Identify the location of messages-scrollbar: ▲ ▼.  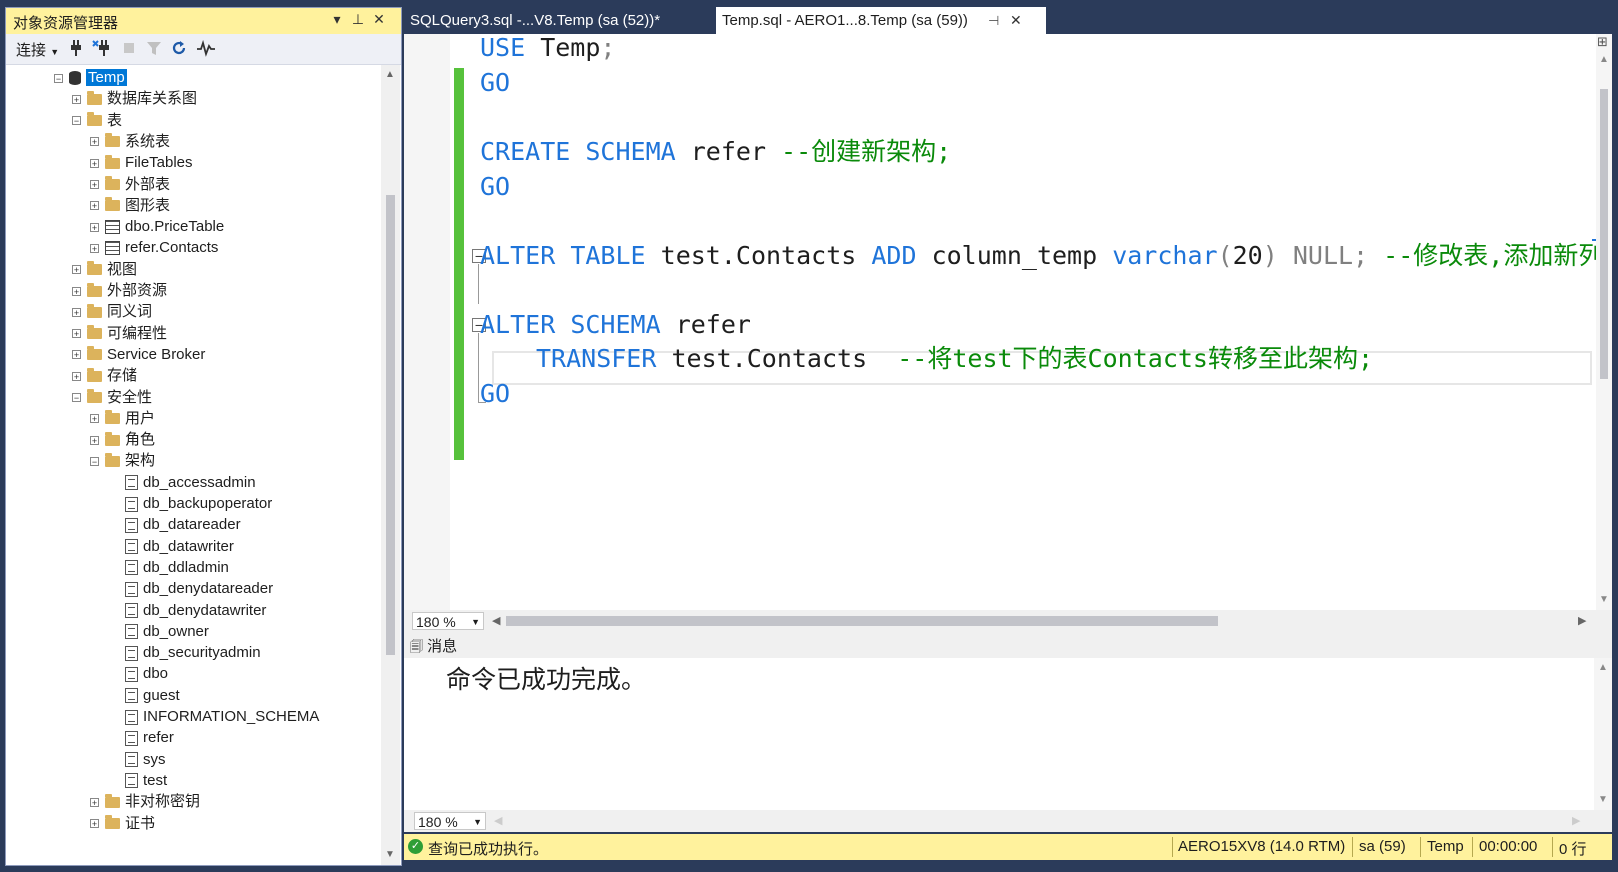
(1603, 734).